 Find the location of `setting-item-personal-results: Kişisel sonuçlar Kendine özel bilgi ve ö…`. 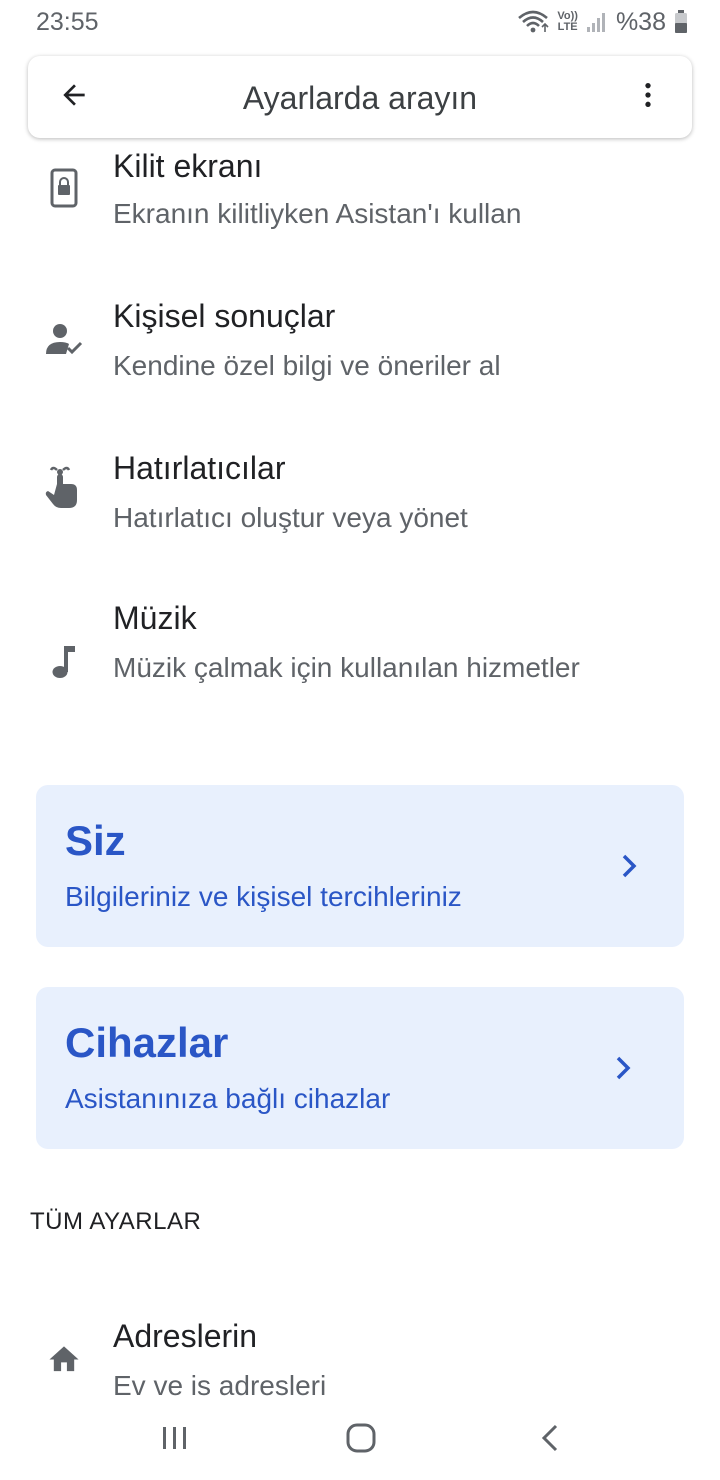

setting-item-personal-results: Kişisel sonuçlar Kendine özel bilgi ve ö… is located at coordinates (360, 350).